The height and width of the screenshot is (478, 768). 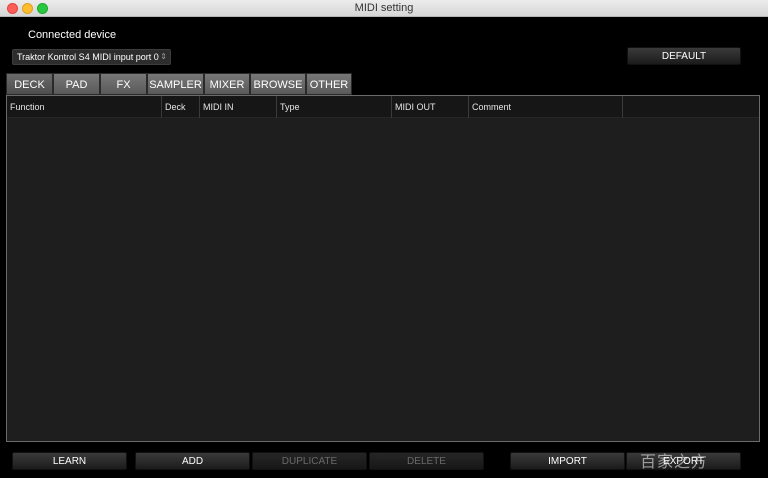 What do you see at coordinates (329, 84) in the screenshot?
I see `tab-other: OTHER` at bounding box center [329, 84].